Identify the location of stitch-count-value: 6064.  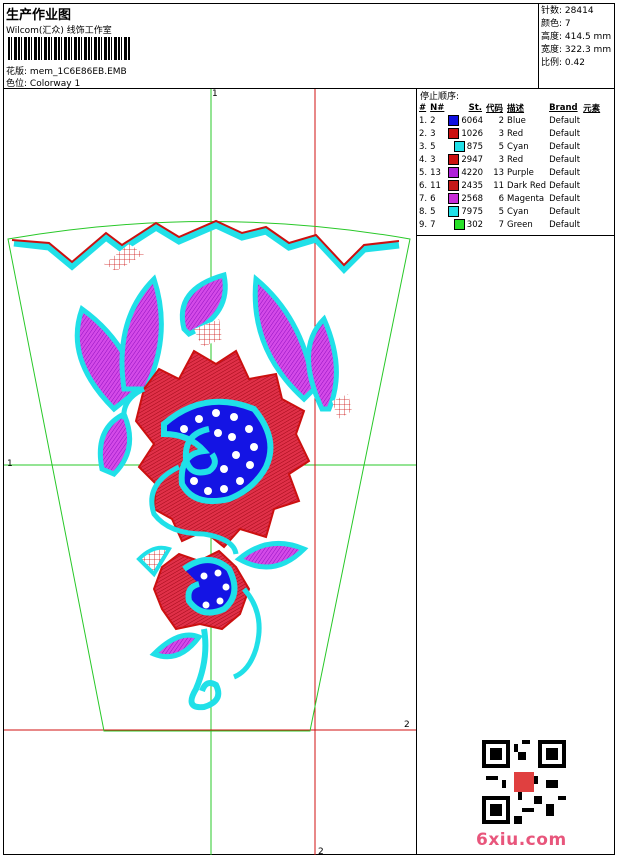
(472, 121).